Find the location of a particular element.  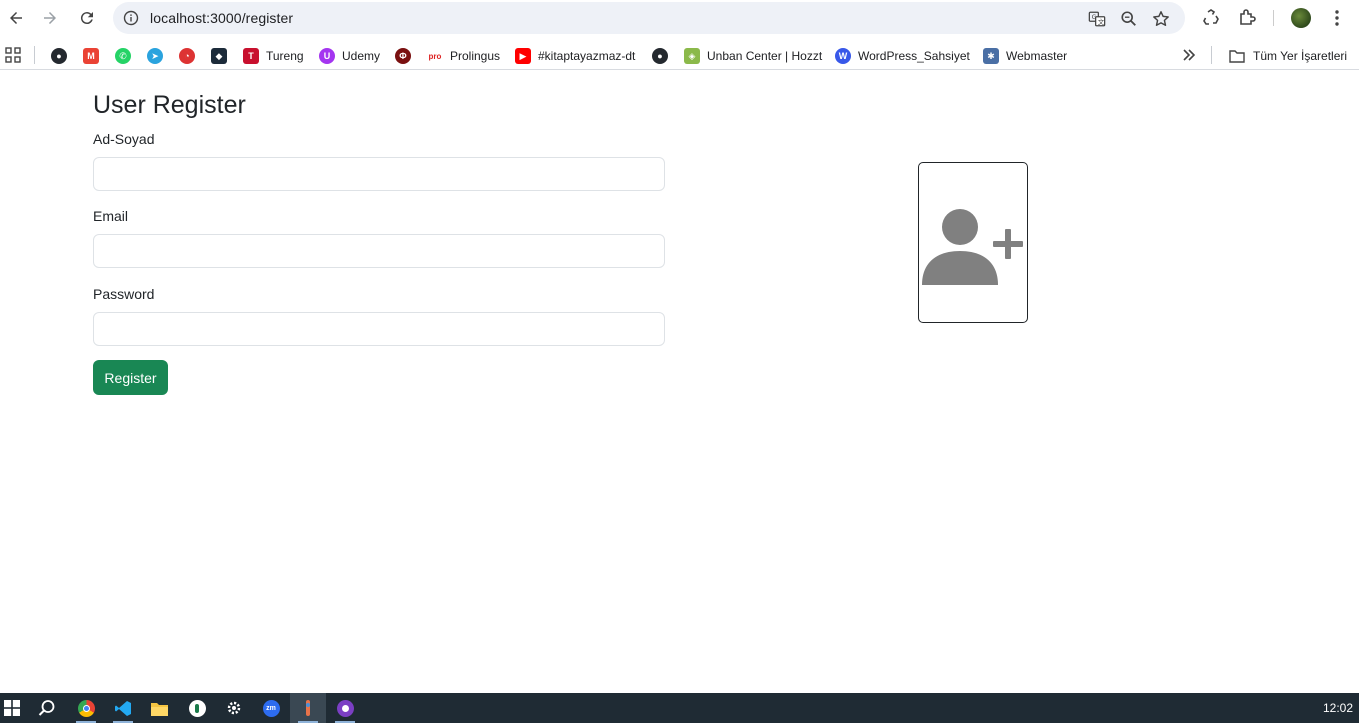

zoom-icon: zm is located at coordinates (271, 708).